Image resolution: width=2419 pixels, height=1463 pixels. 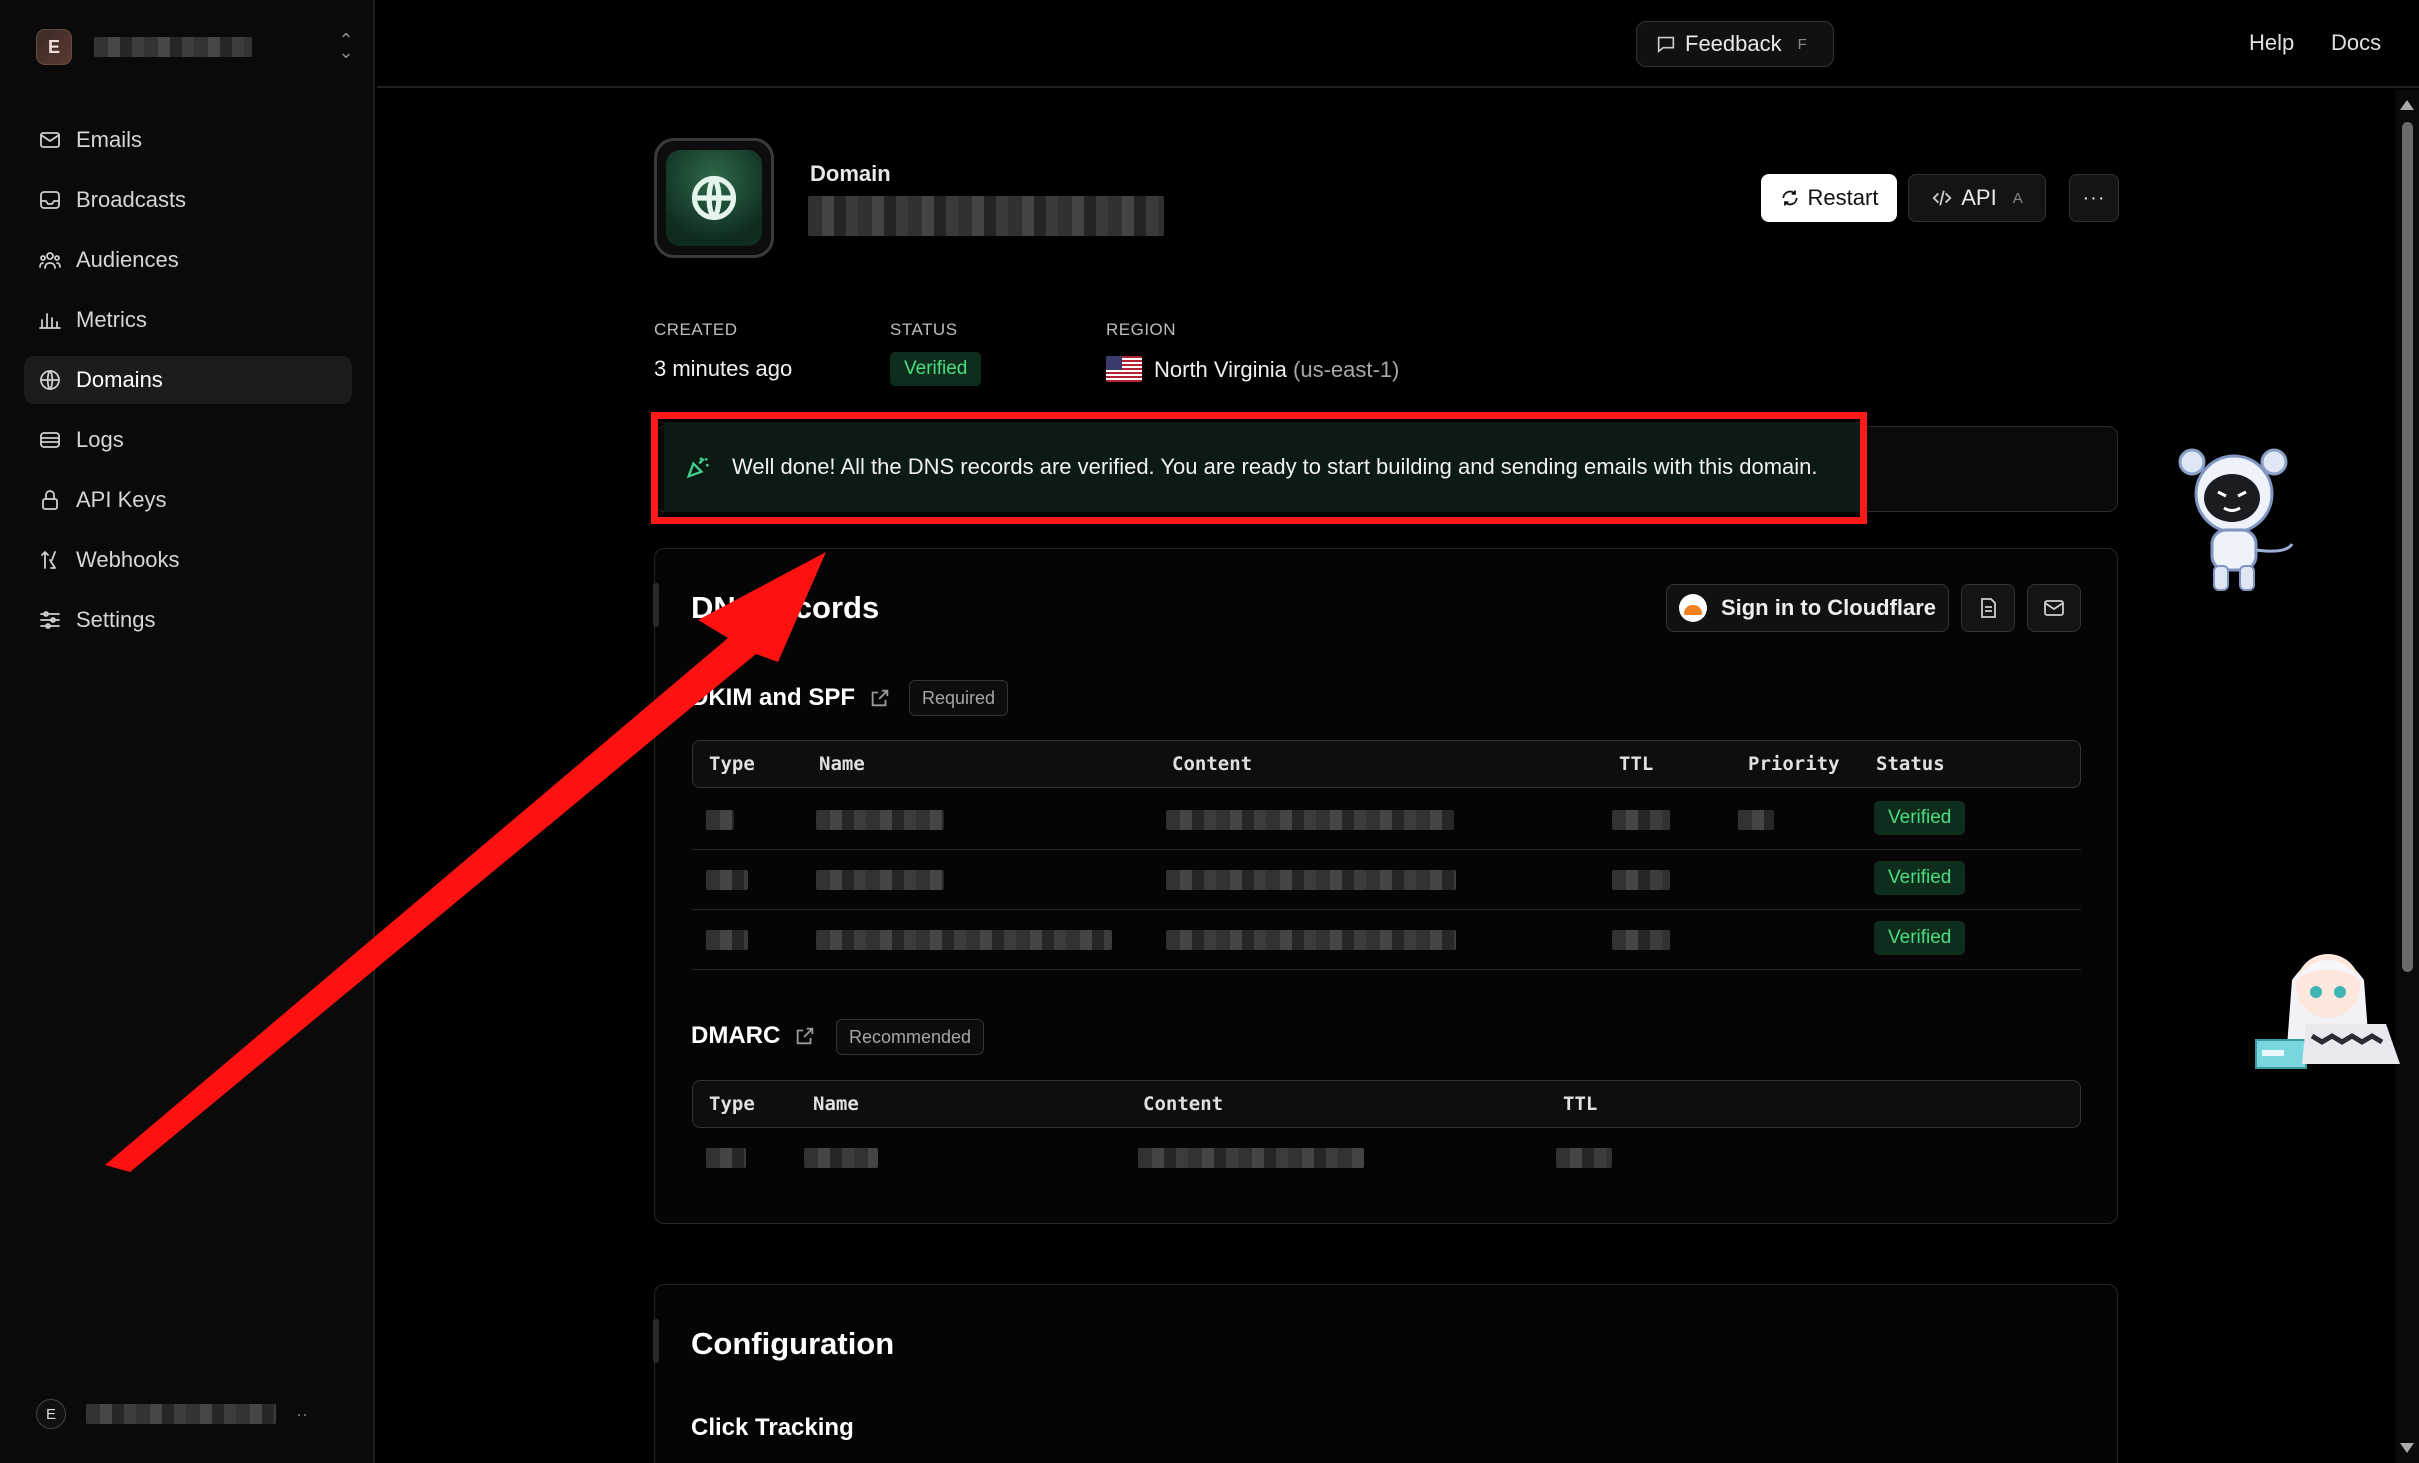 What do you see at coordinates (1692, 608) in the screenshot?
I see `cloudflare-icon` at bounding box center [1692, 608].